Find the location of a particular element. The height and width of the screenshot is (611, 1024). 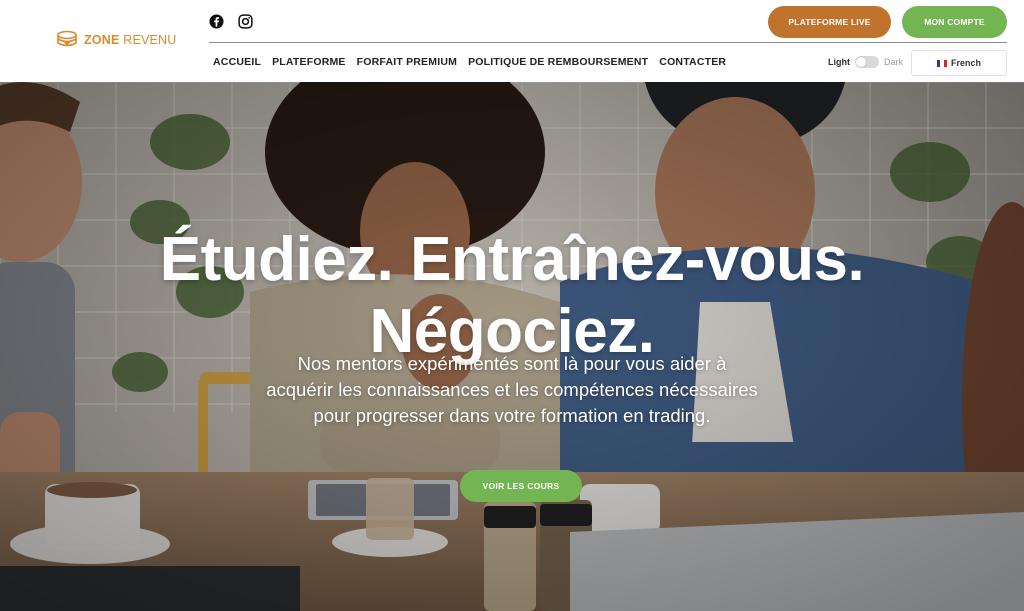

language-selector: French is located at coordinates (959, 63).